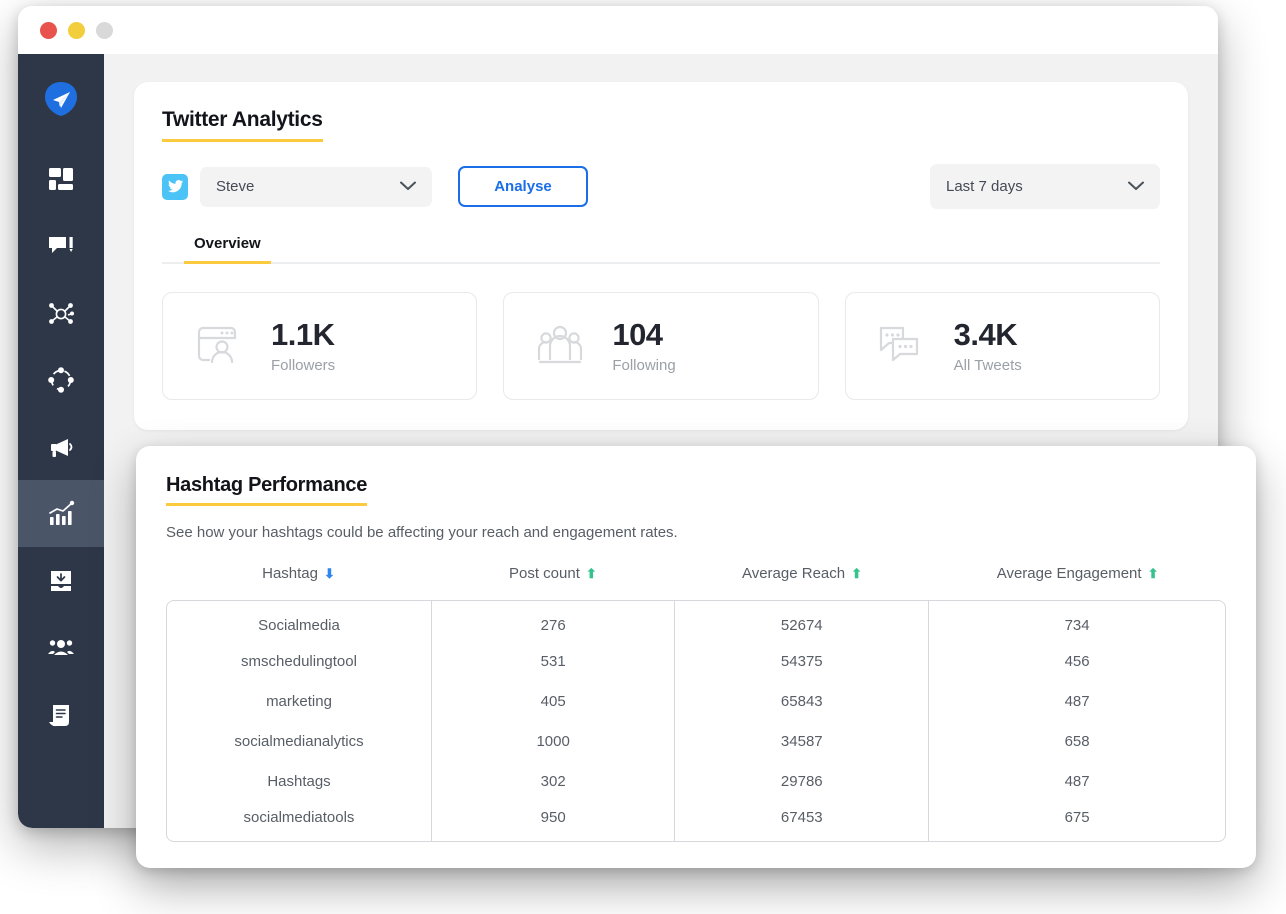 The height and width of the screenshot is (914, 1286). I want to click on table-row: socialmedianalytics 1000 34587 658, so click(696, 741).